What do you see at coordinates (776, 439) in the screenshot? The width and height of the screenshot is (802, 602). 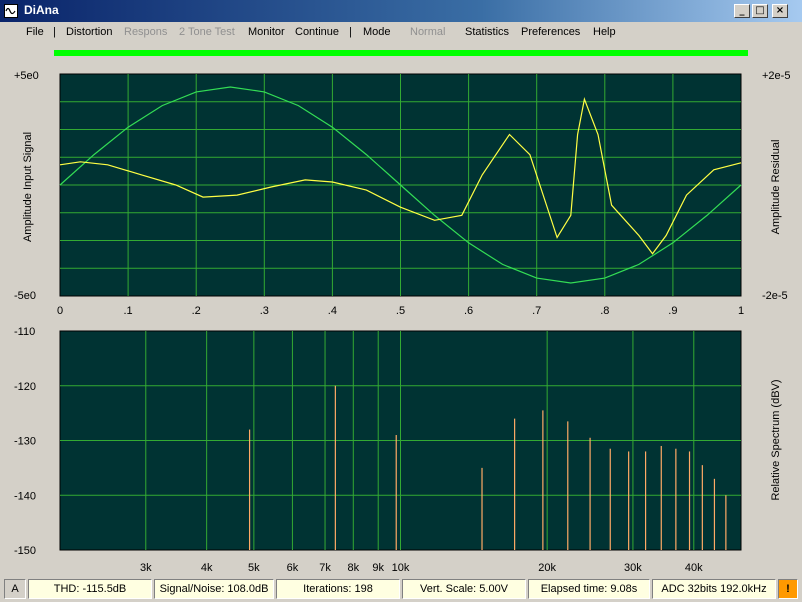 I see `spectrum-axis-title: Relative Spectrum (dBV)` at bounding box center [776, 439].